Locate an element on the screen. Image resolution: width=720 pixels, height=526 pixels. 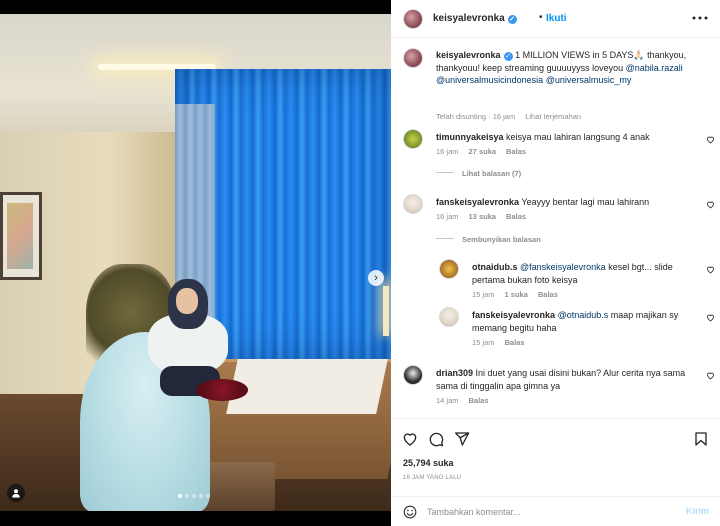
comment-meta: 16 jam 13 suka Balas is located at coordinates (481, 216).